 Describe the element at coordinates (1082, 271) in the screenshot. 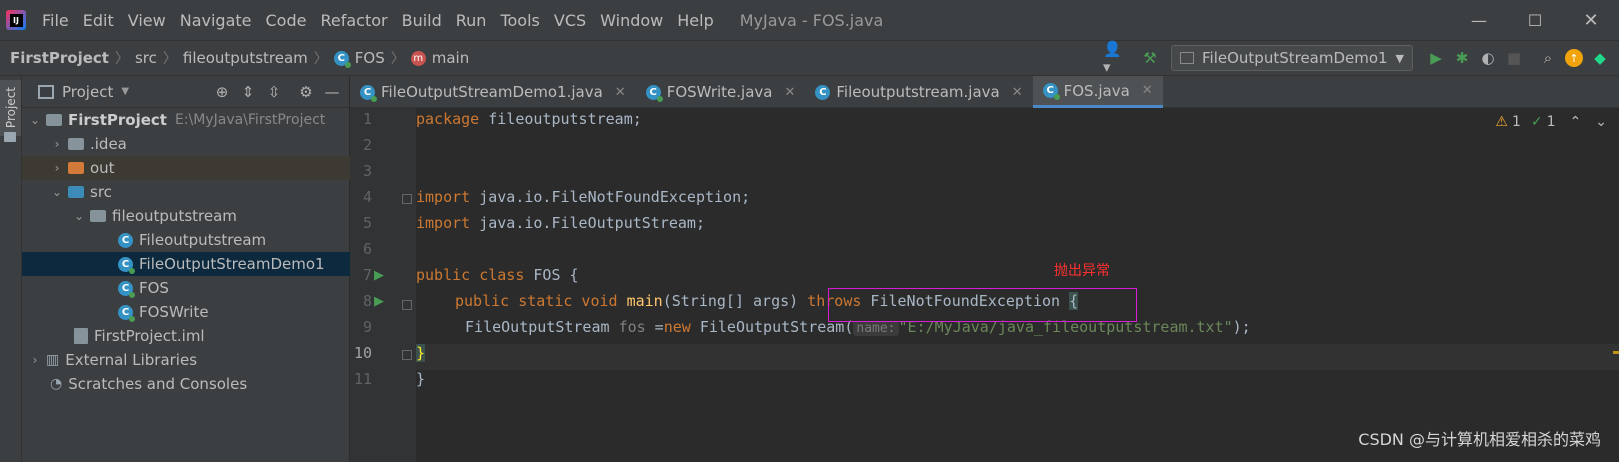

I see `annotation-label: 抛出异常` at that location.